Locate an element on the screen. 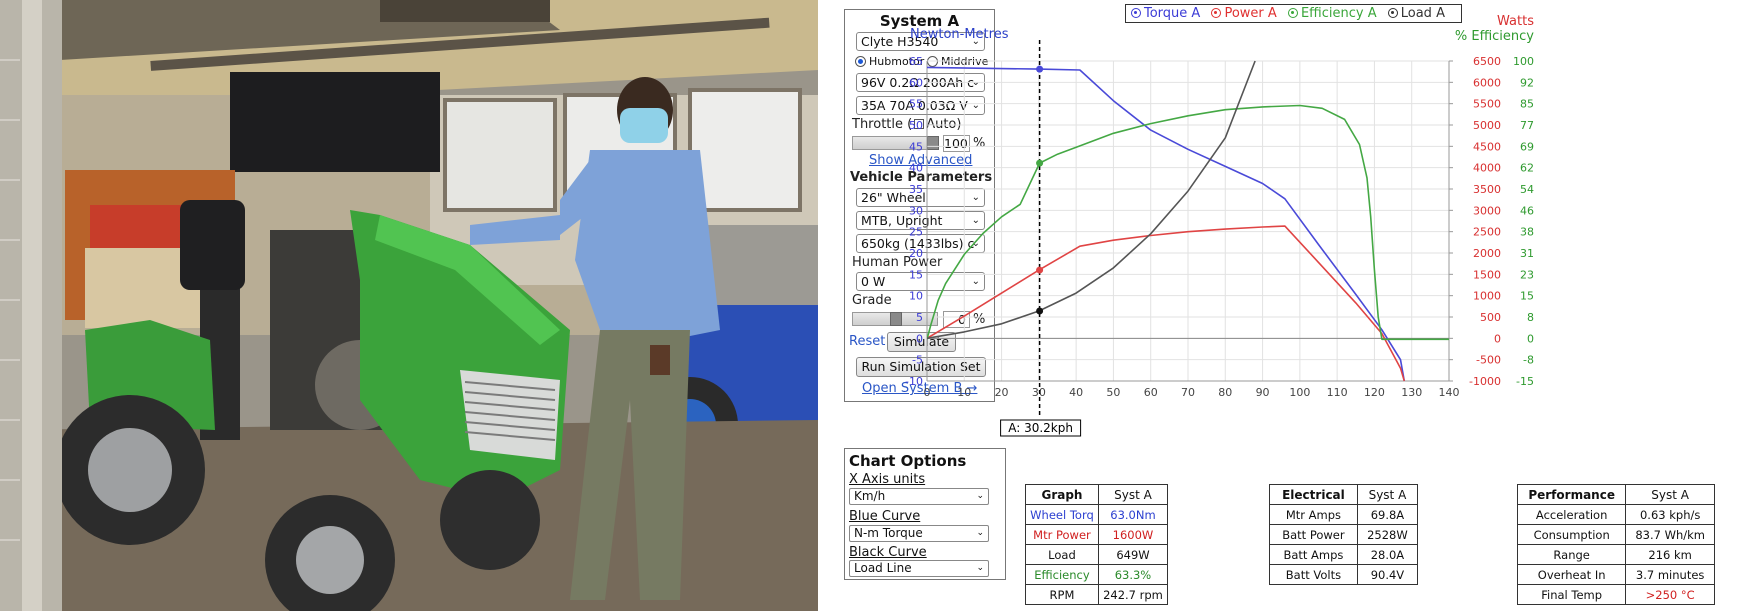  table-cell: 1600W is located at coordinates (1133, 534).